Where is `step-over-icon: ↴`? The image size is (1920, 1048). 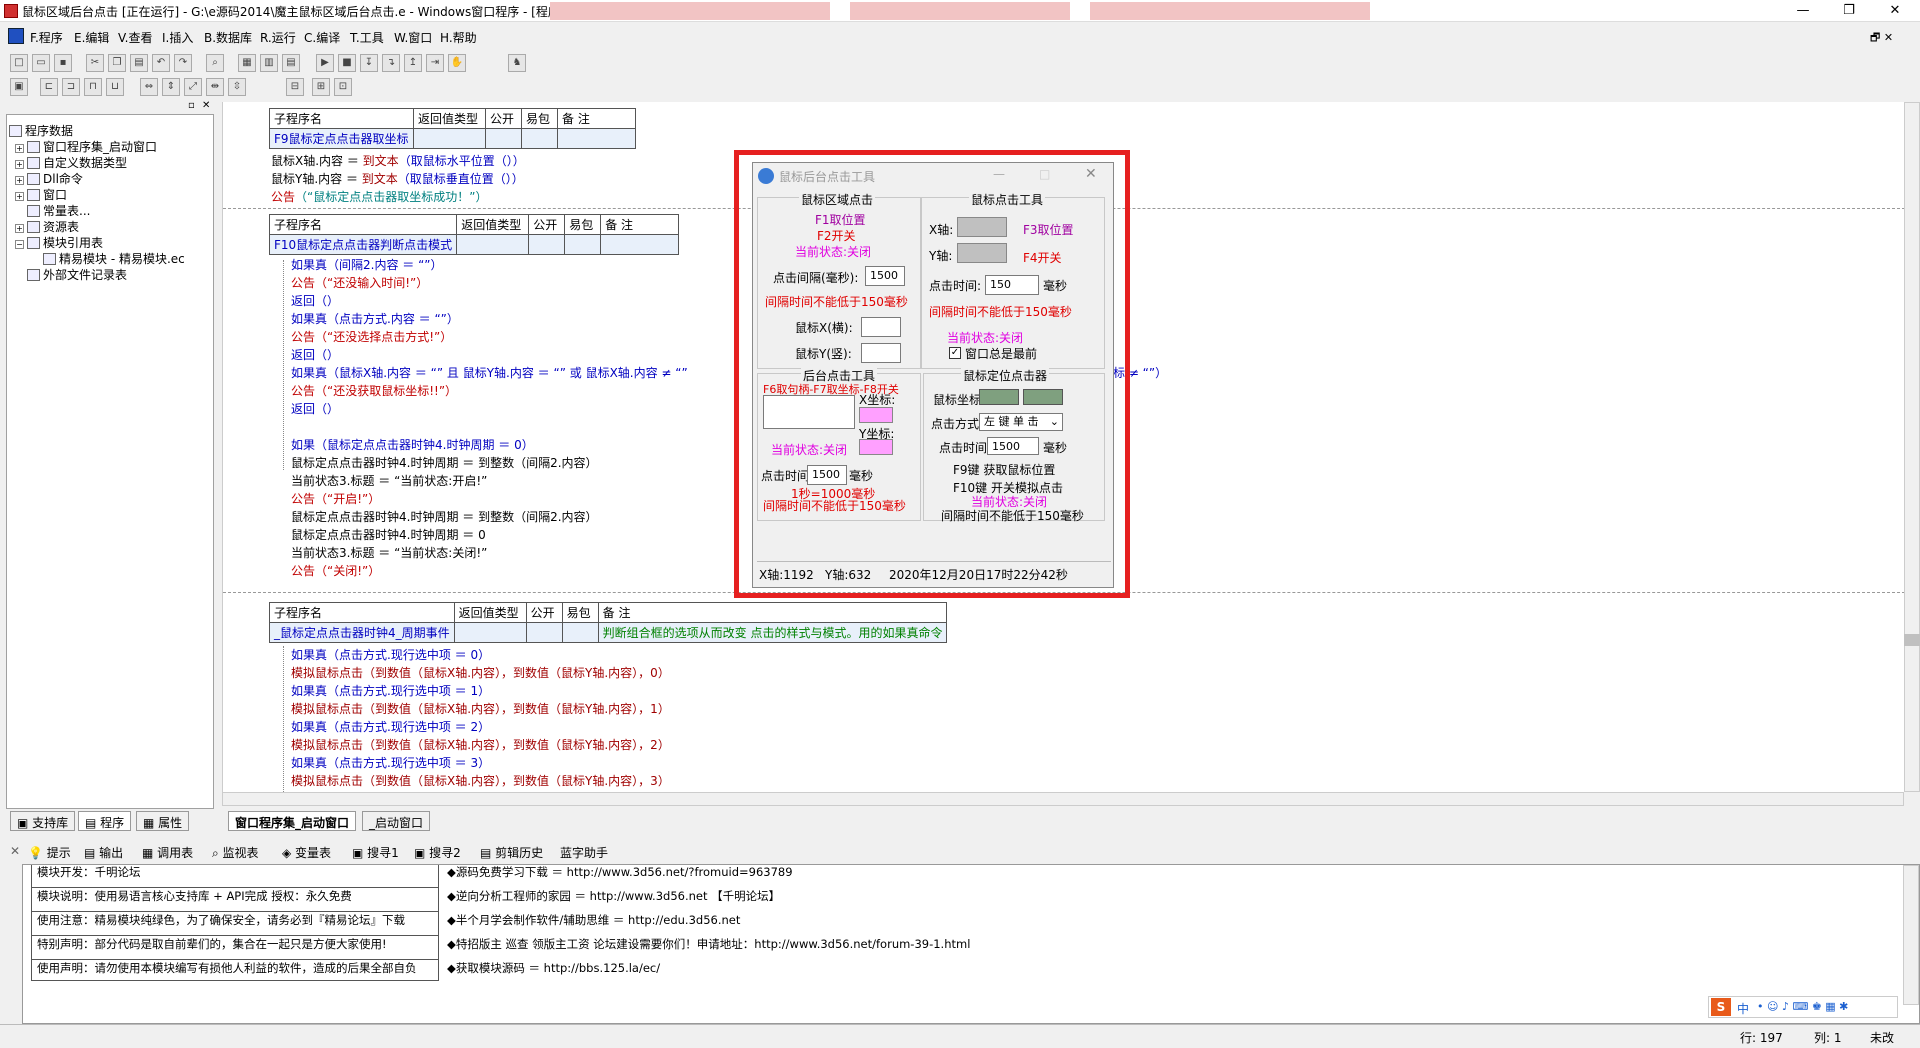
step-over-icon: ↴ is located at coordinates (391, 63).